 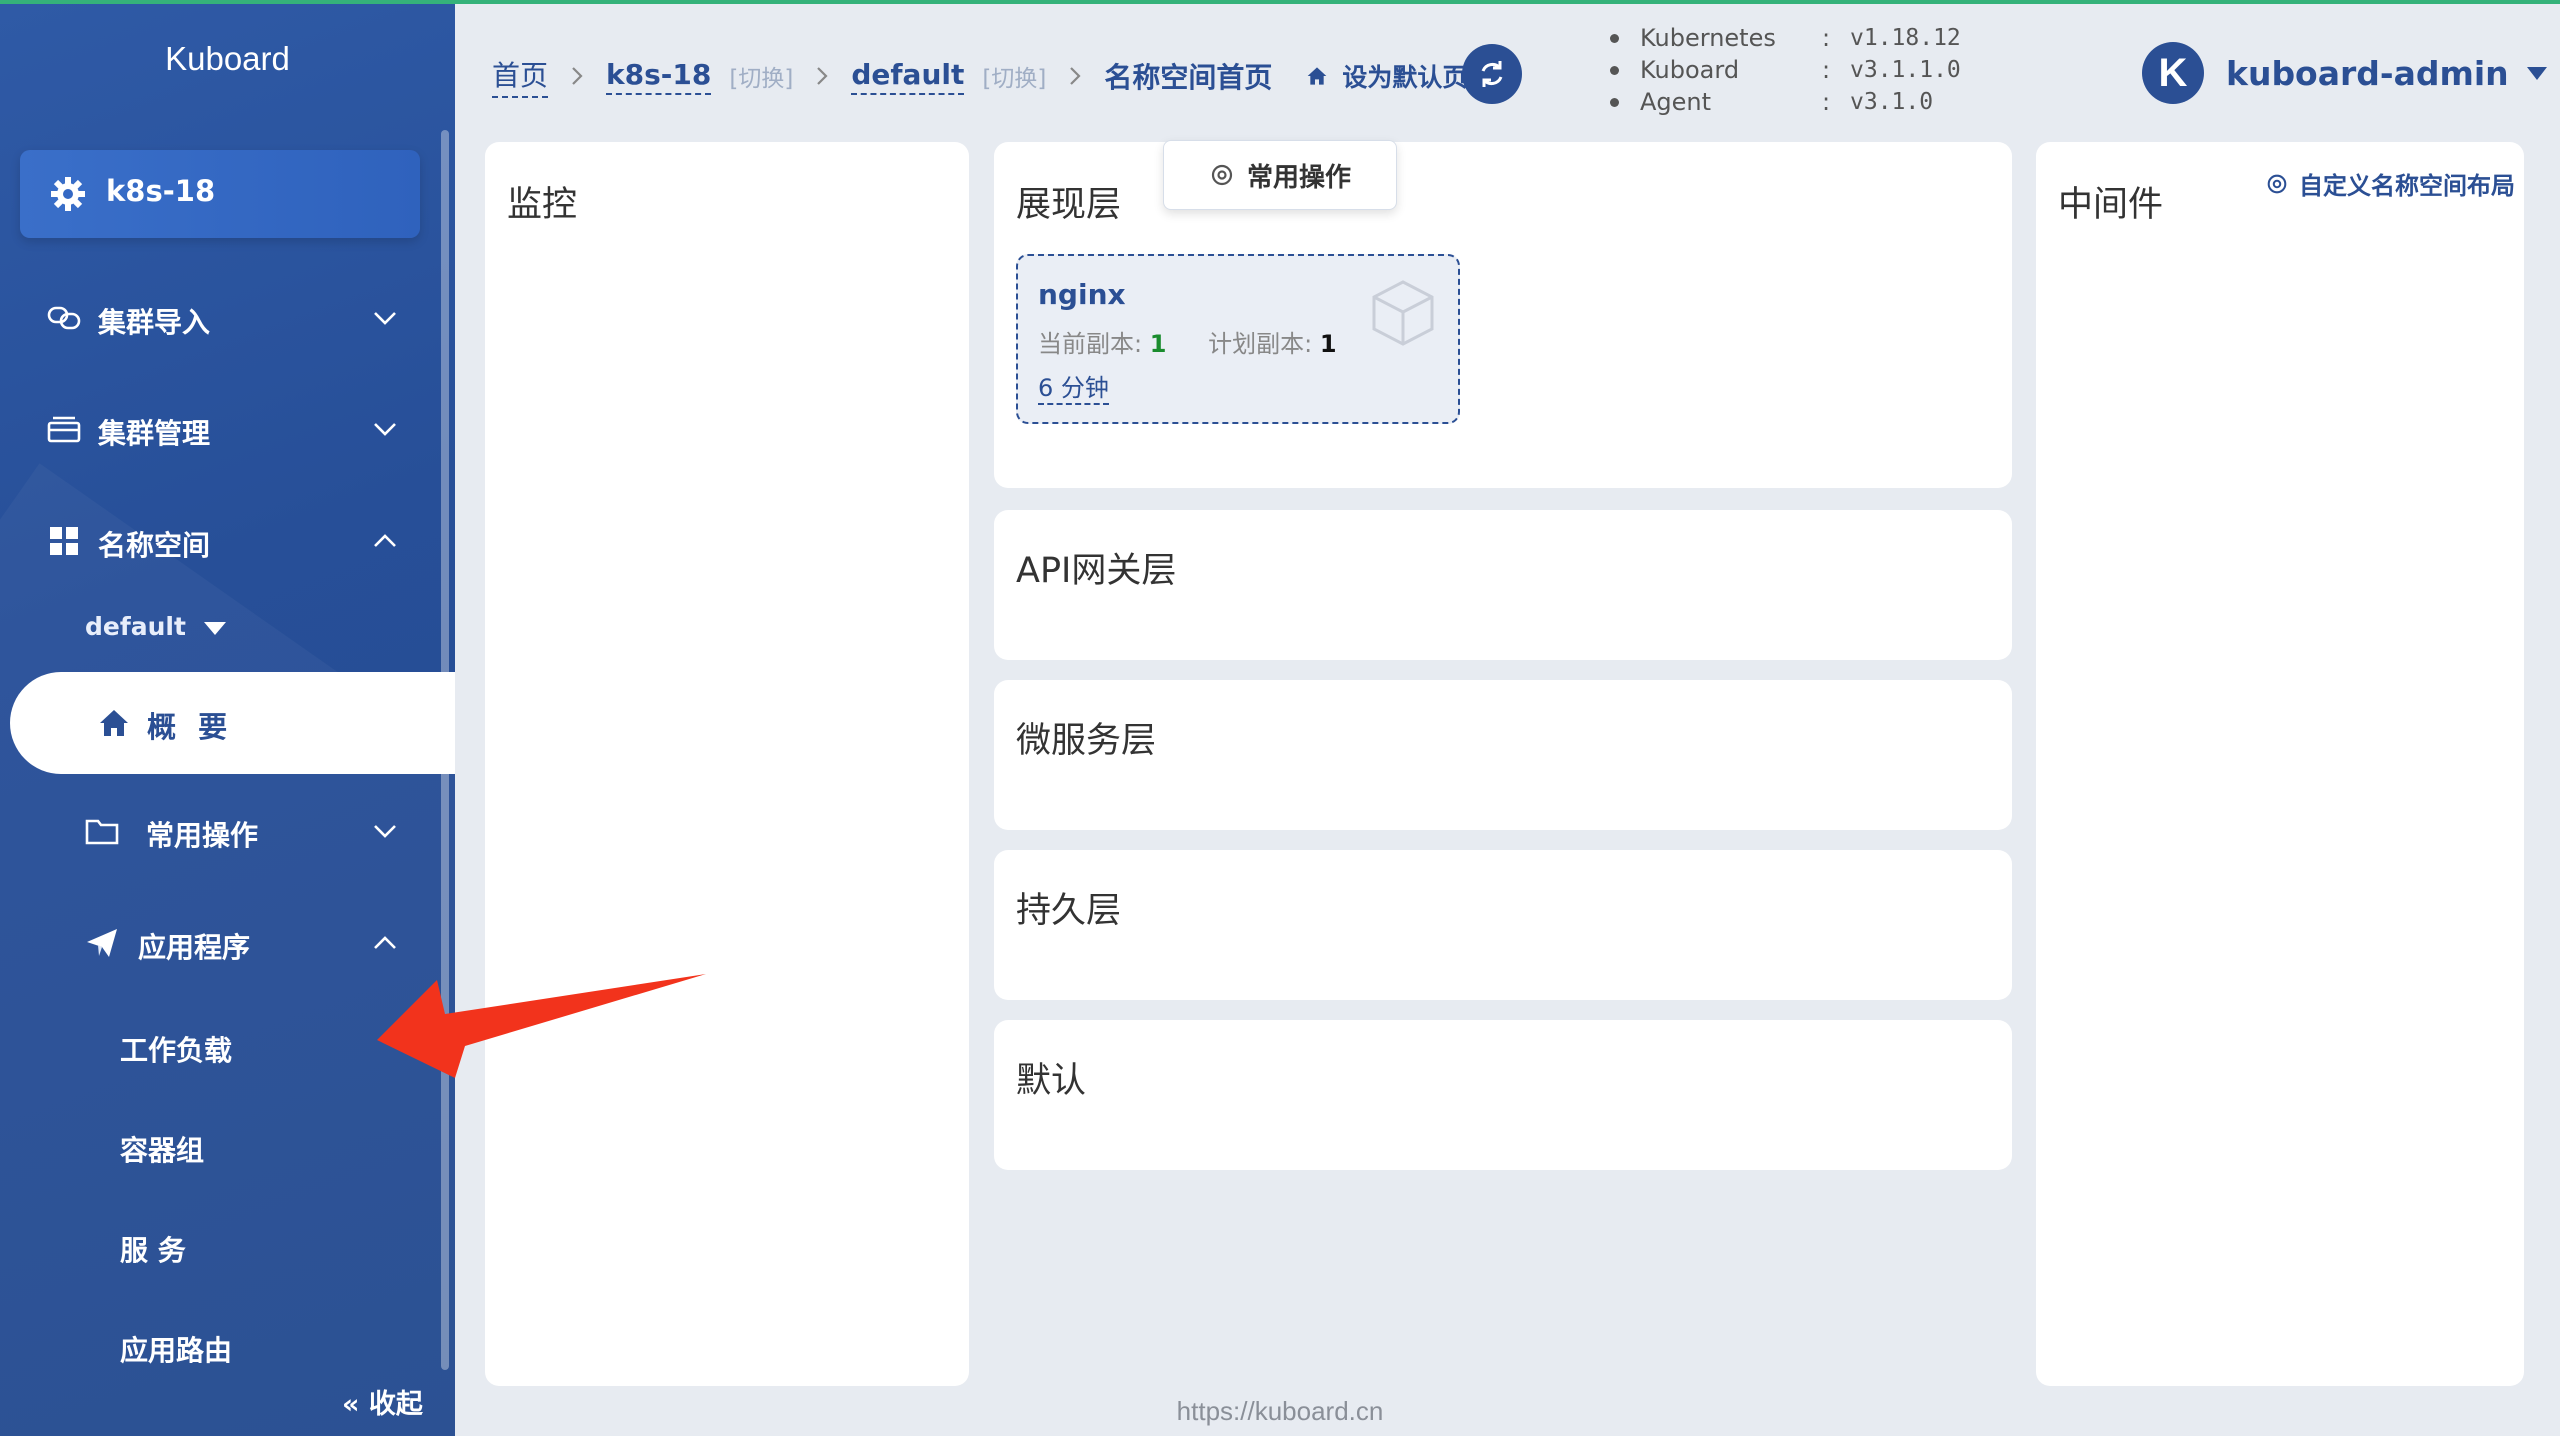 What do you see at coordinates (1328, 344) in the screenshot?
I see `planned-replicas-value: 1` at bounding box center [1328, 344].